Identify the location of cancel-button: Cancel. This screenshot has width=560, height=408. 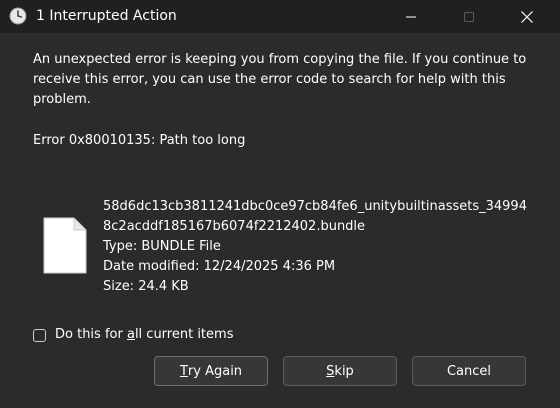
(469, 371).